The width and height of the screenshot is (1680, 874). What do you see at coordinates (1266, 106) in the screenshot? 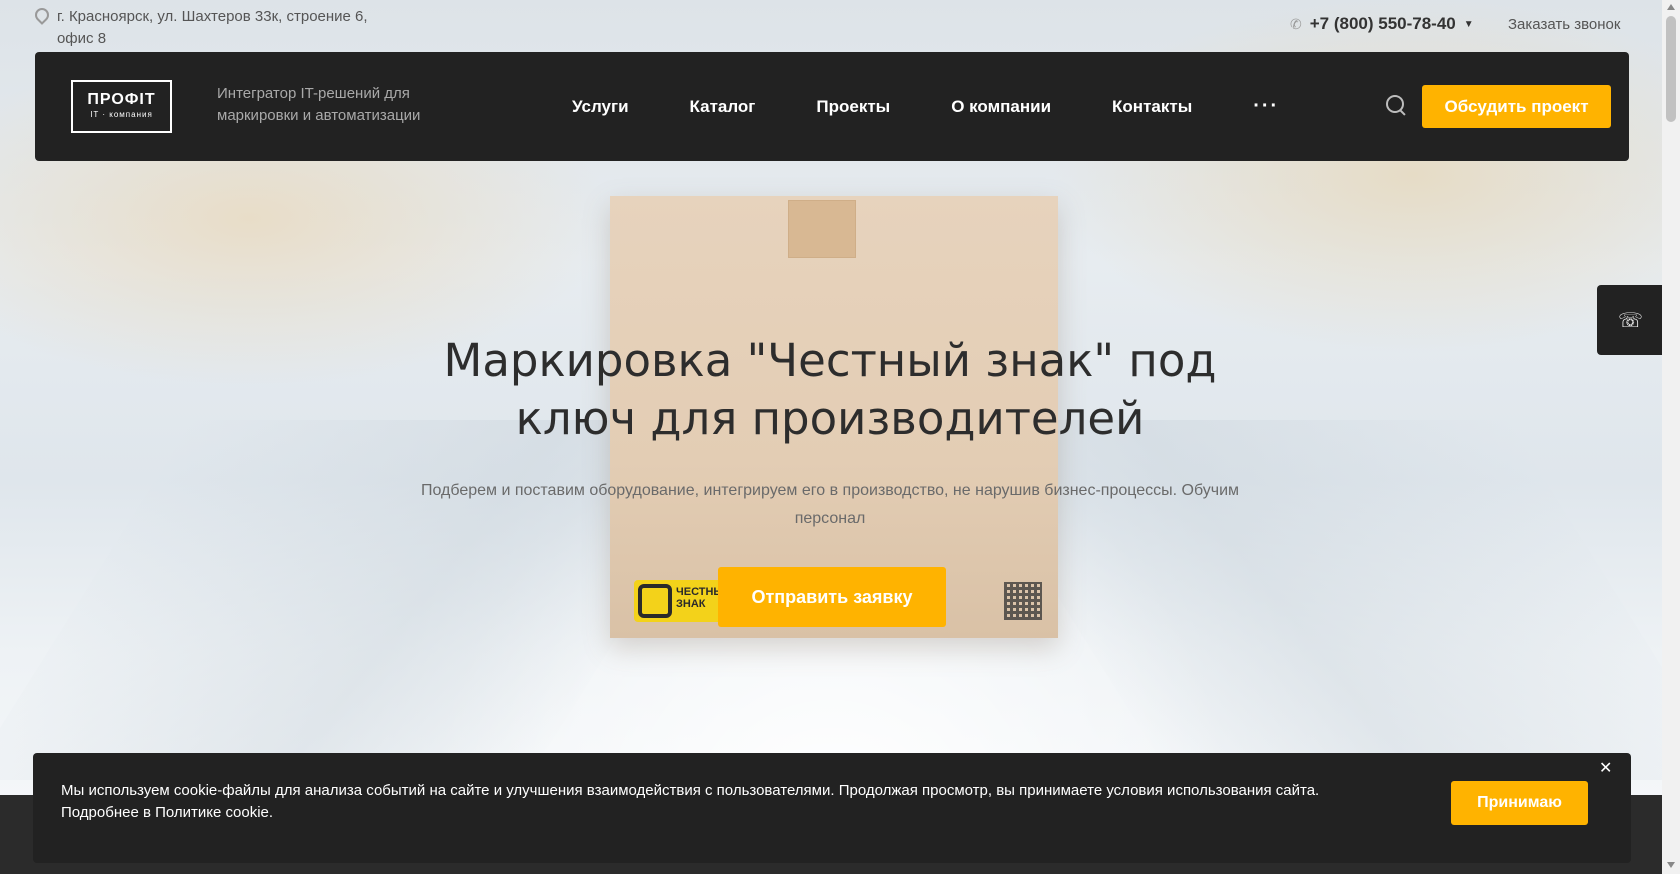
I see `nav-more-icon: ···` at bounding box center [1266, 106].